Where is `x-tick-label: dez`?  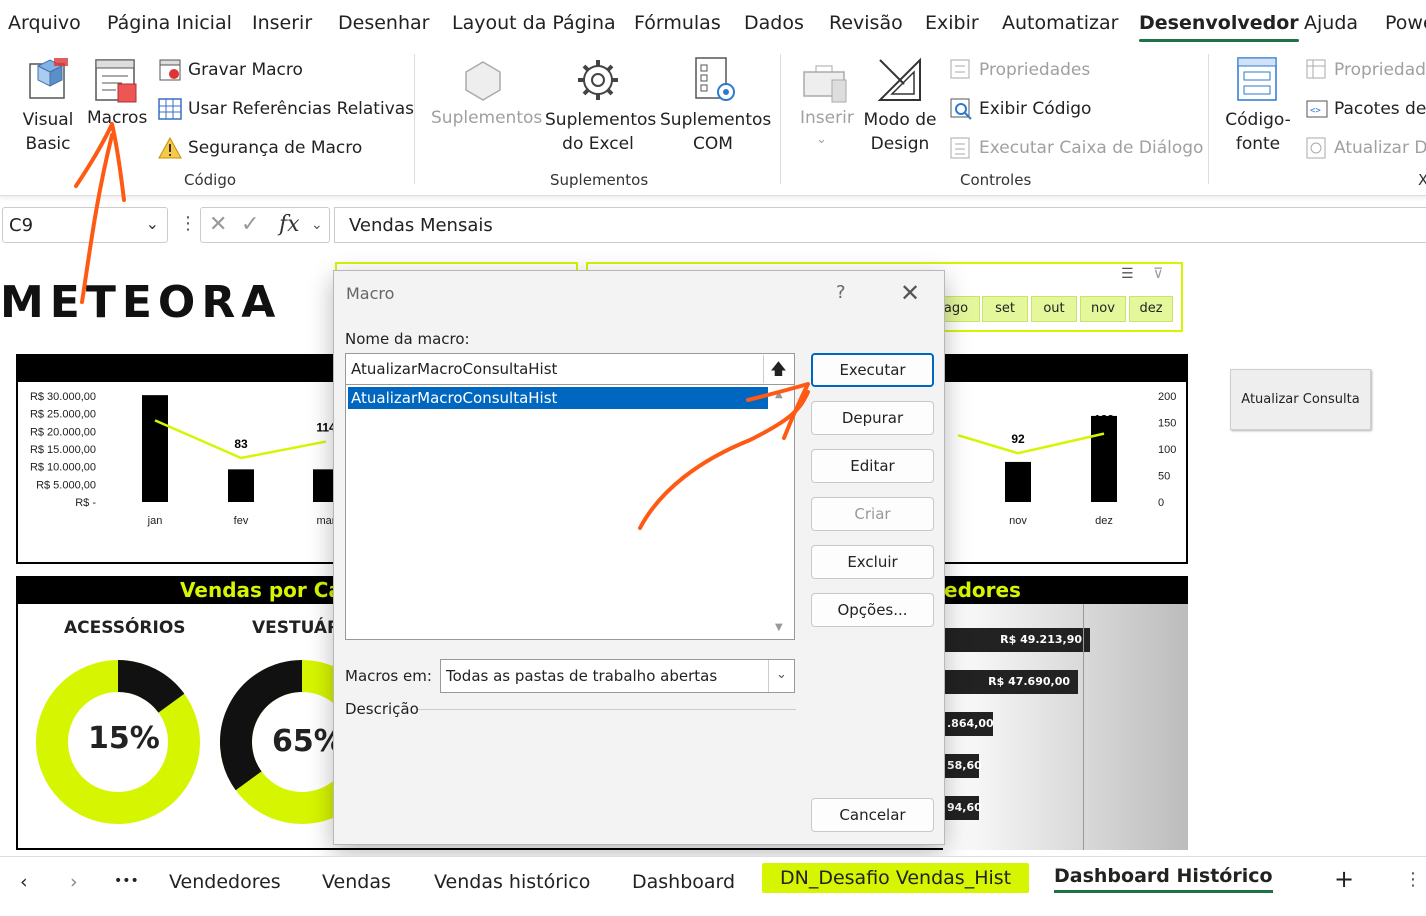
x-tick-label: dez is located at coordinates (1104, 521).